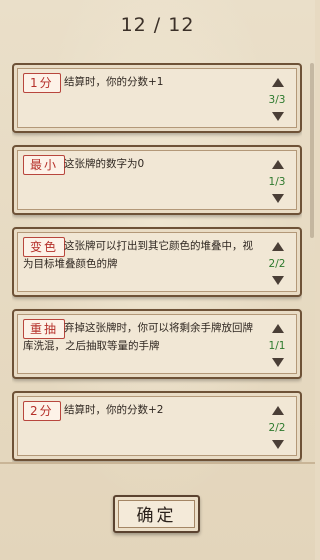  What do you see at coordinates (44, 165) in the screenshot?
I see `card-tag: 最小` at bounding box center [44, 165].